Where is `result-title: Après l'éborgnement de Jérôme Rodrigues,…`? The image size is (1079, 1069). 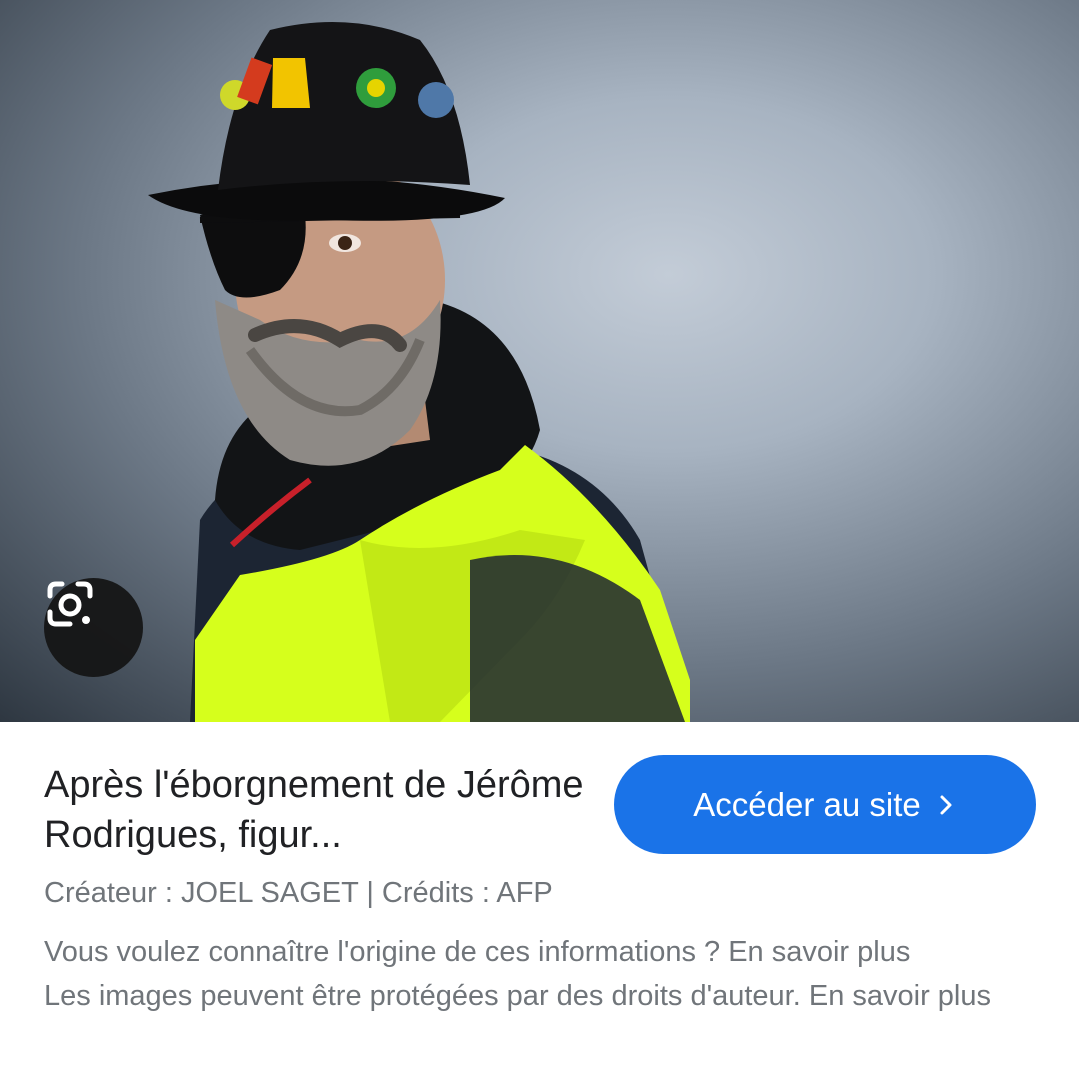
result-title: Après l'éborgnement de Jérôme Rodrigues,… is located at coordinates (314, 810).